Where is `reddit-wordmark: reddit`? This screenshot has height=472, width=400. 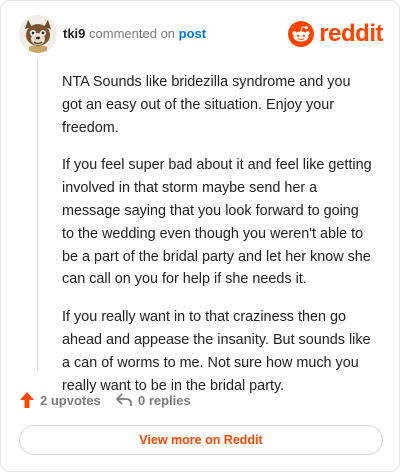 reddit-wordmark: reddit is located at coordinates (351, 33).